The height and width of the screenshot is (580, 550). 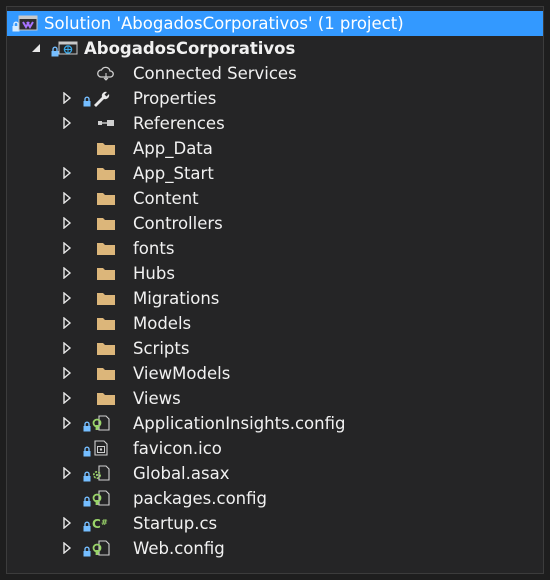 I want to click on tree-item-label: Scripts, so click(x=161, y=348).